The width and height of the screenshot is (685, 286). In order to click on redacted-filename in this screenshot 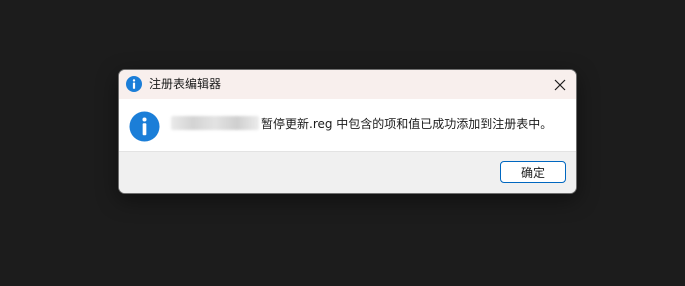, I will do `click(215, 123)`.